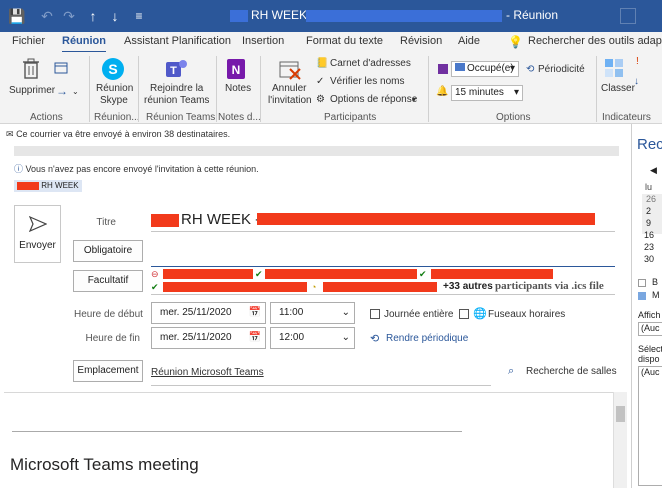 Image resolution: width=662 pixels, height=488 pixels. What do you see at coordinates (93, 16) in the screenshot?
I see `previous-item-icon: ↑` at bounding box center [93, 16].